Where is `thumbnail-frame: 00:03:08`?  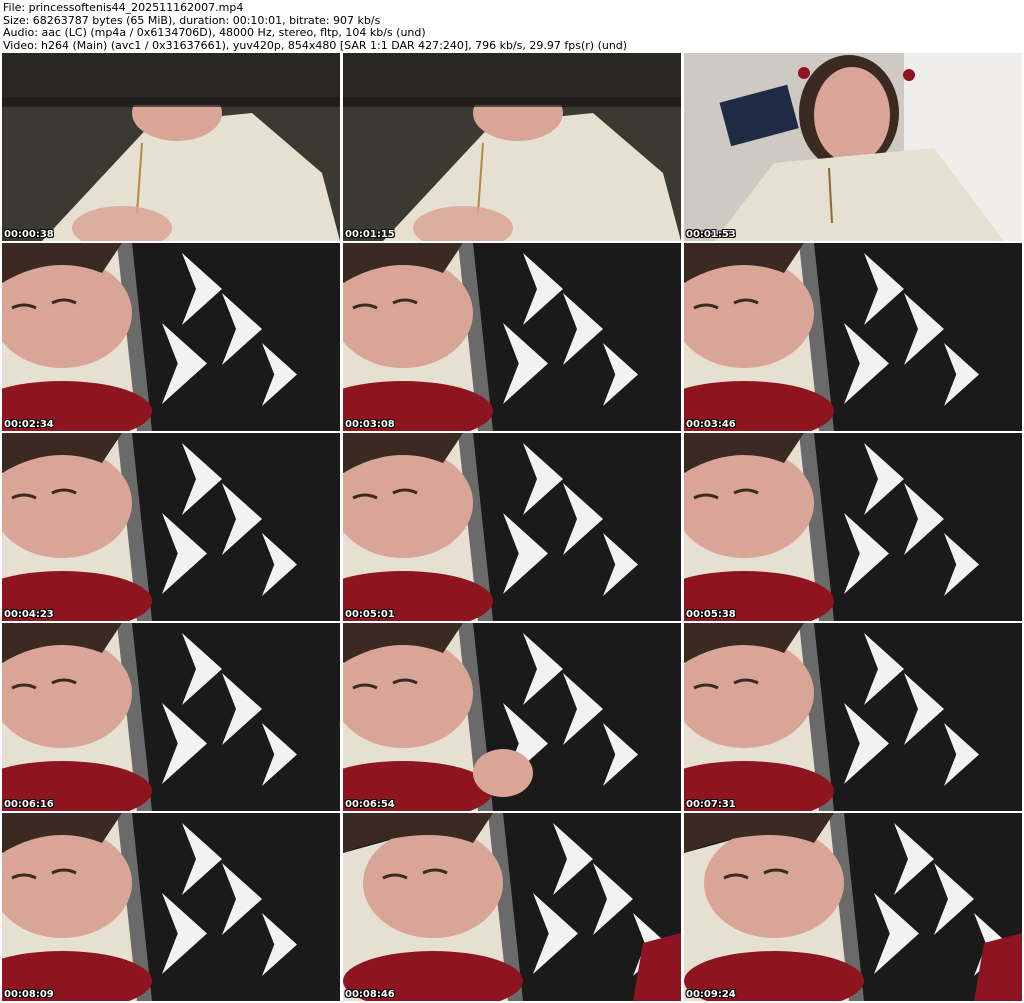 thumbnail-frame: 00:03:08 is located at coordinates (512, 337).